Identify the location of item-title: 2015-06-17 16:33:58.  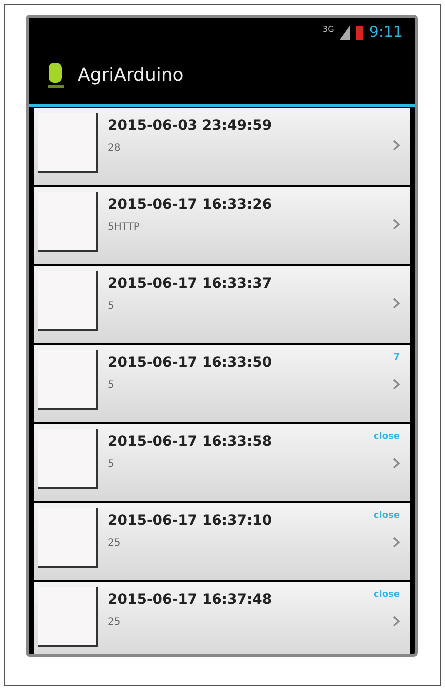
(191, 442).